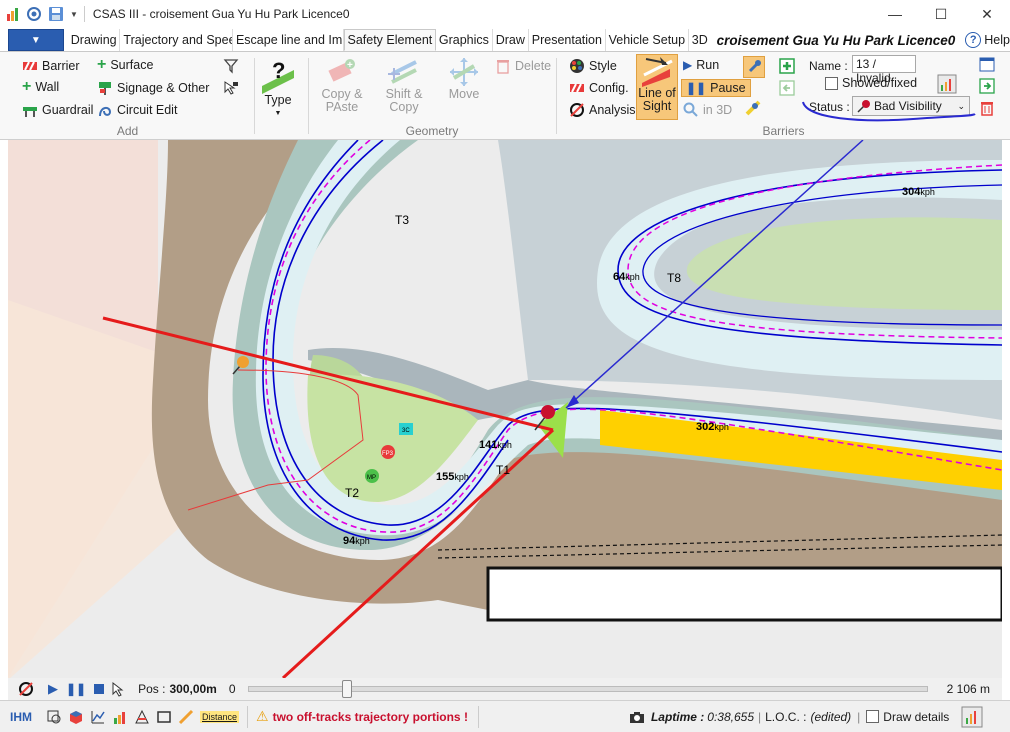  I want to click on name-field: 13 / Invalid, so click(884, 70).